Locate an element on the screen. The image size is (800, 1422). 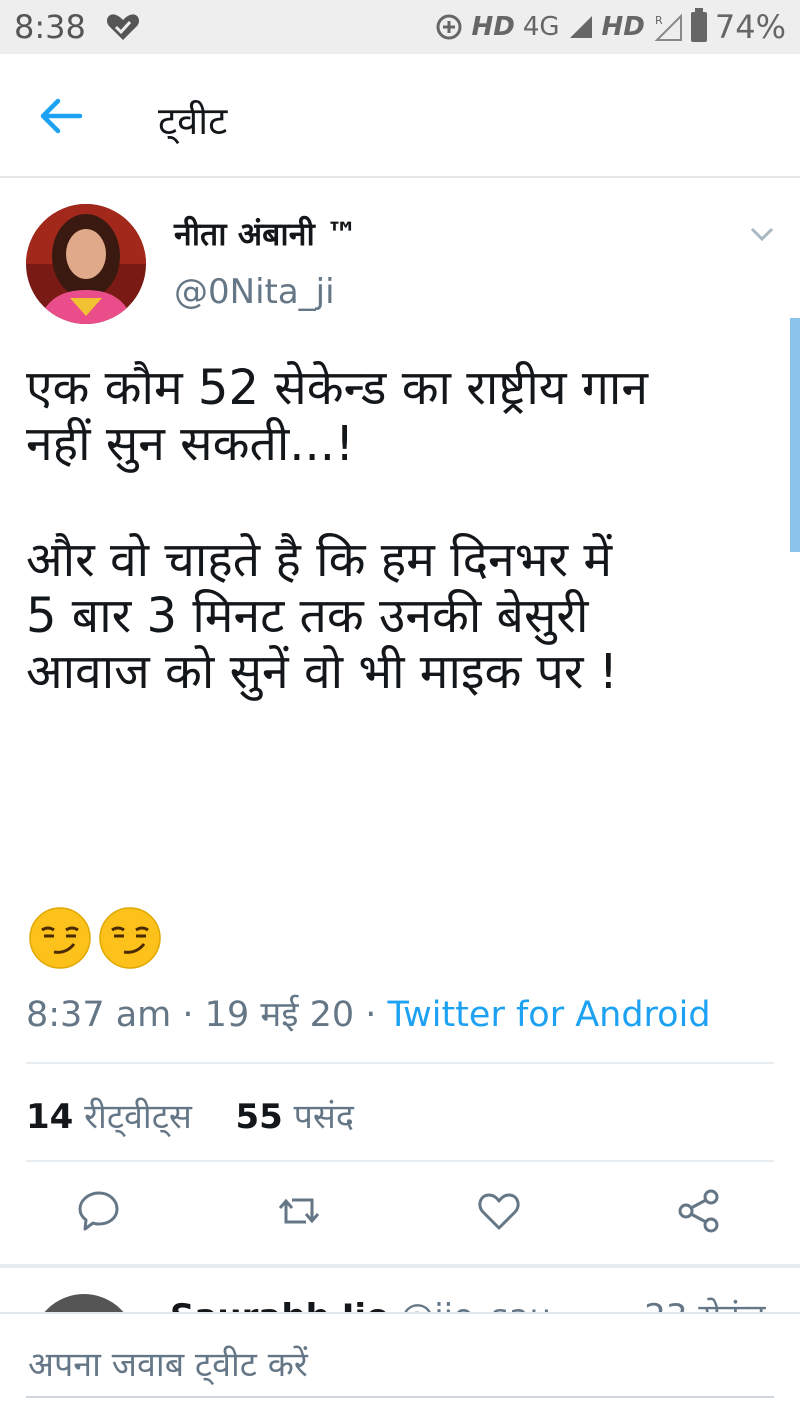
reply-header: Saurabh Jio @jio_sau... 23 सेकंड is located at coordinates (468, 1302).